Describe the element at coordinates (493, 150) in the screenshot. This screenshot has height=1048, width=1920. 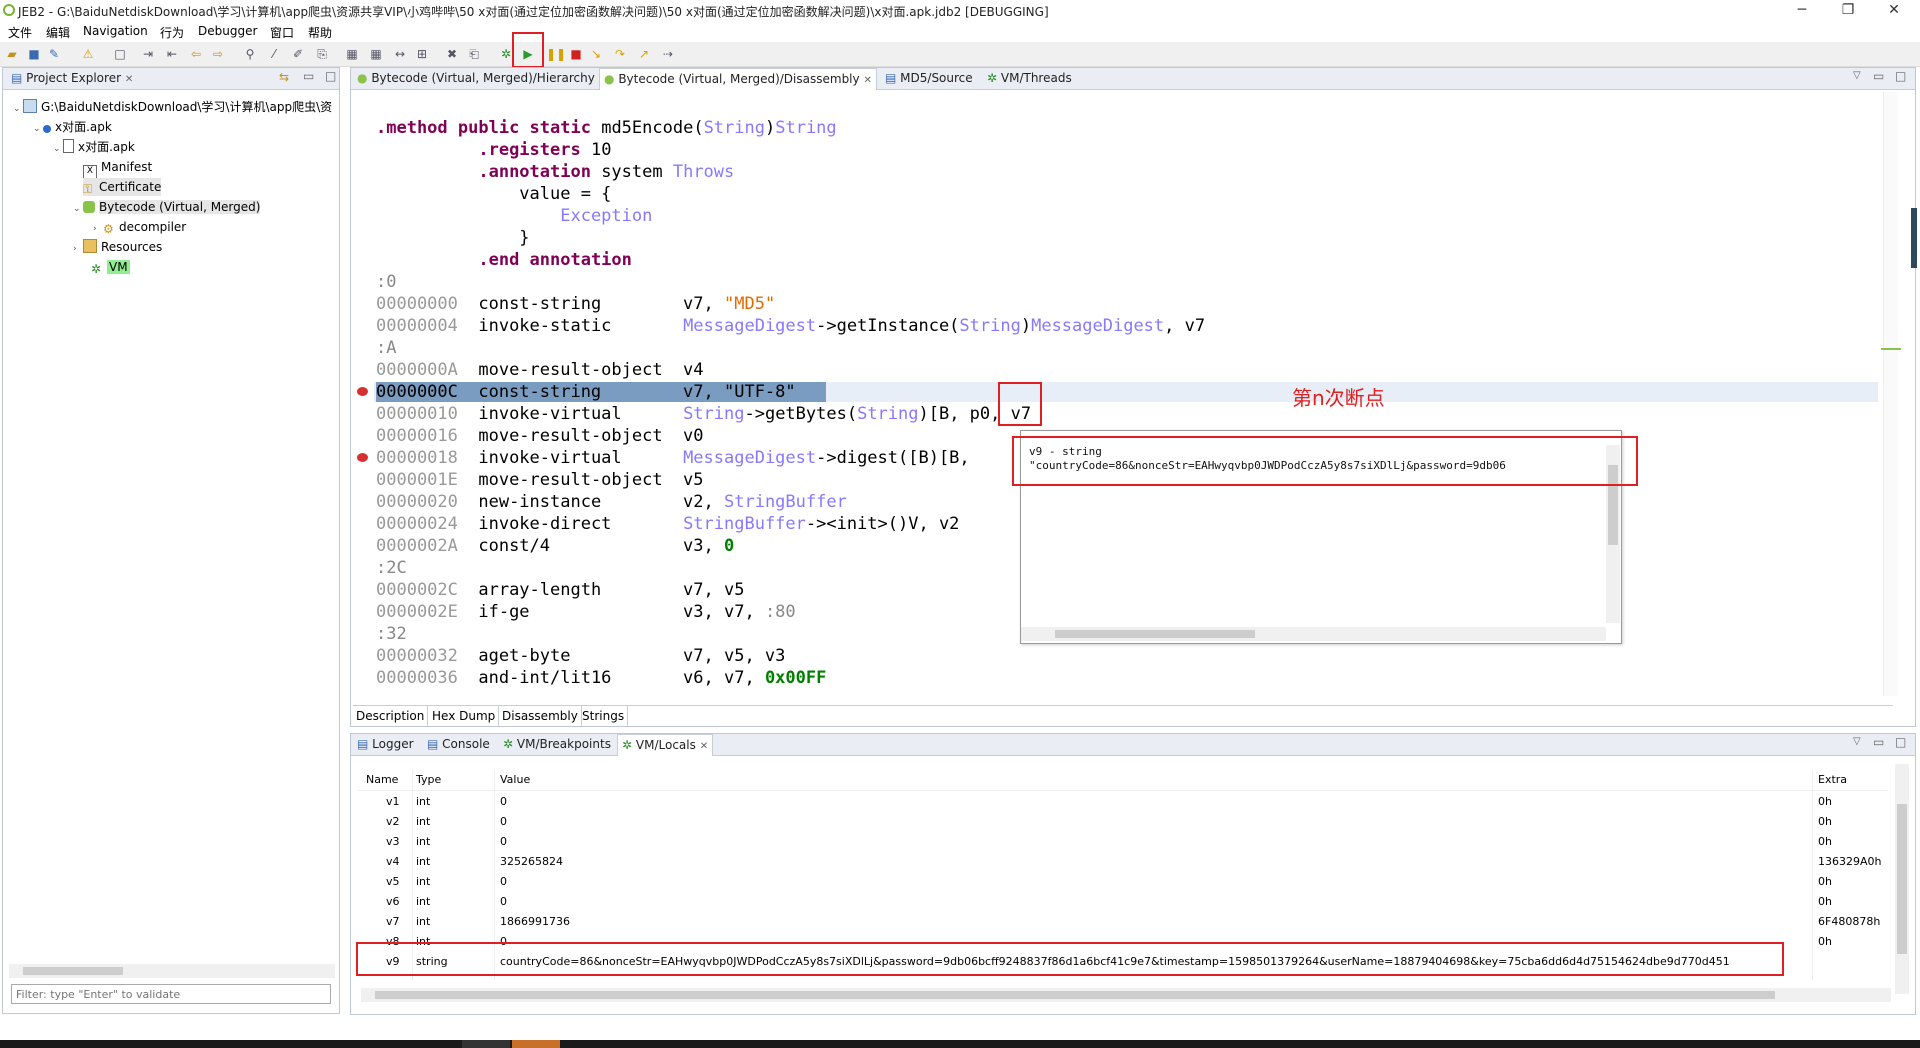
I see `code-line: .registers 10` at that location.